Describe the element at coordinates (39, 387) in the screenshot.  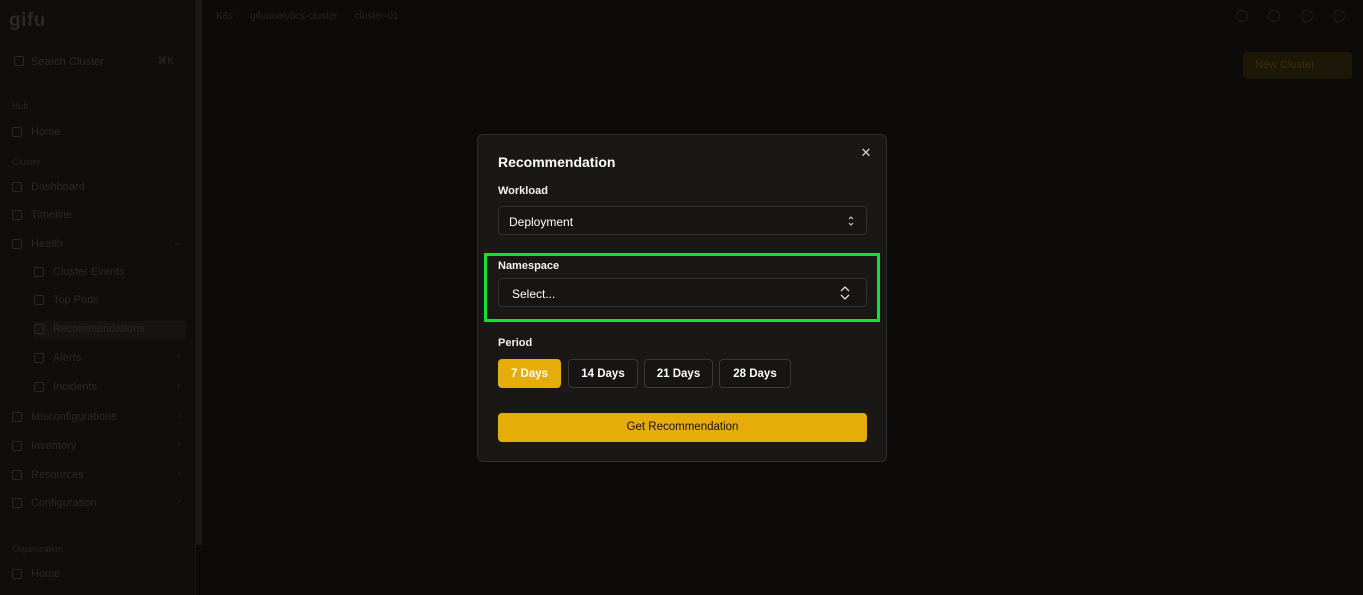
I see `alert-circle-icon` at that location.